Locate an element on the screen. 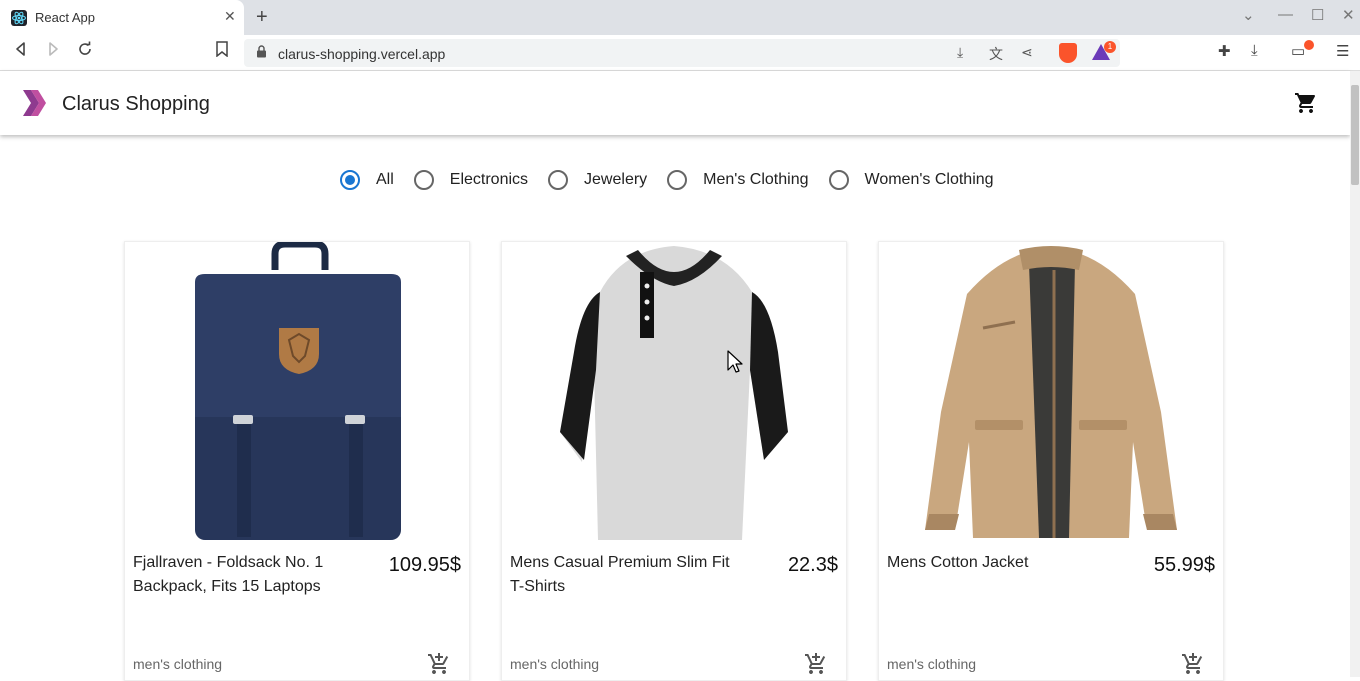 The width and height of the screenshot is (1360, 681). address-bar: clarus-shopping.vercel.app ⤓ 文 ⋖ 1 is located at coordinates (682, 53).